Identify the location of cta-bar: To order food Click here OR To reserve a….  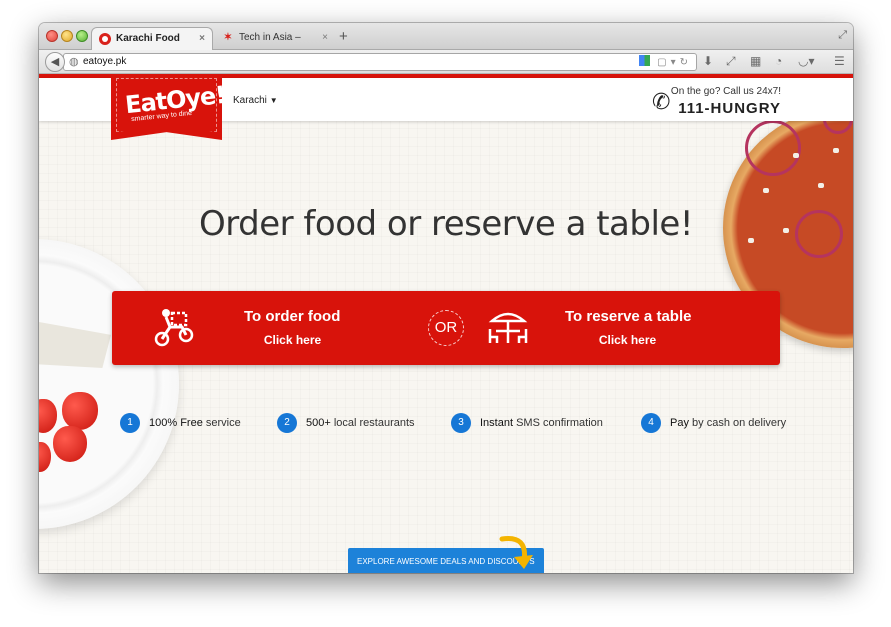
(446, 328).